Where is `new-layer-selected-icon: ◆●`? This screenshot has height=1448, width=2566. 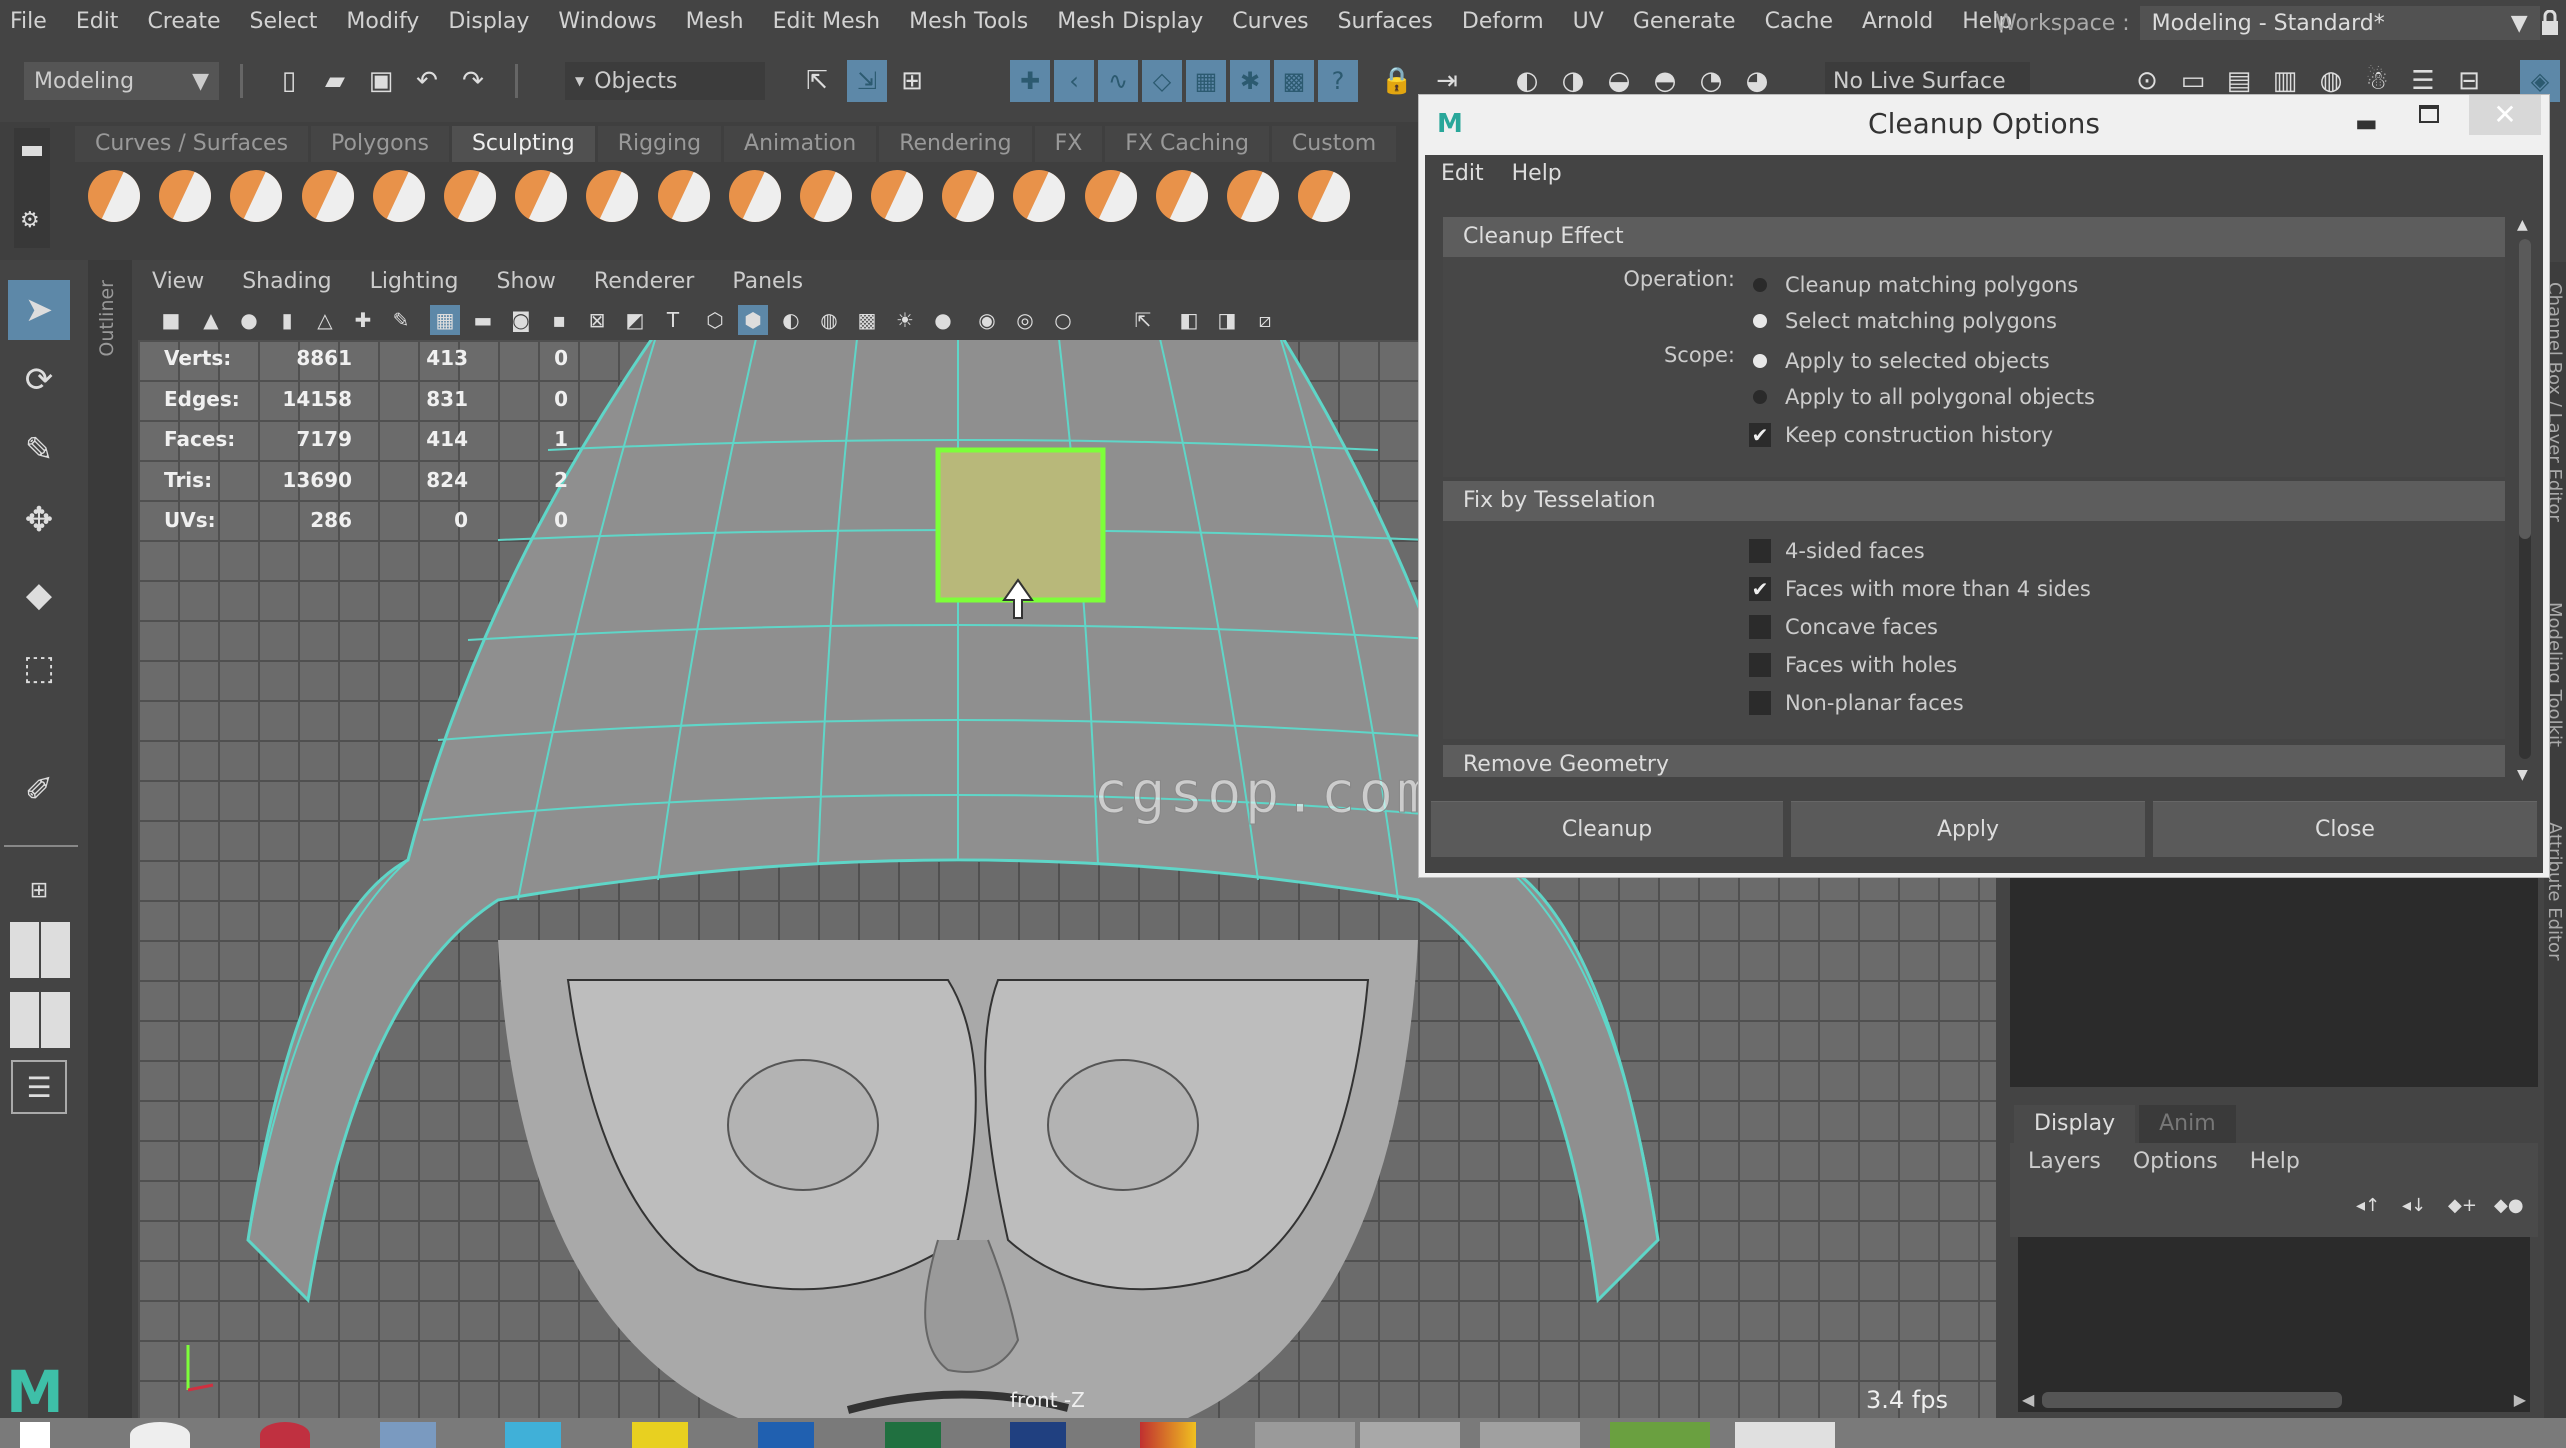
new-layer-selected-icon: ◆● is located at coordinates (2509, 1207).